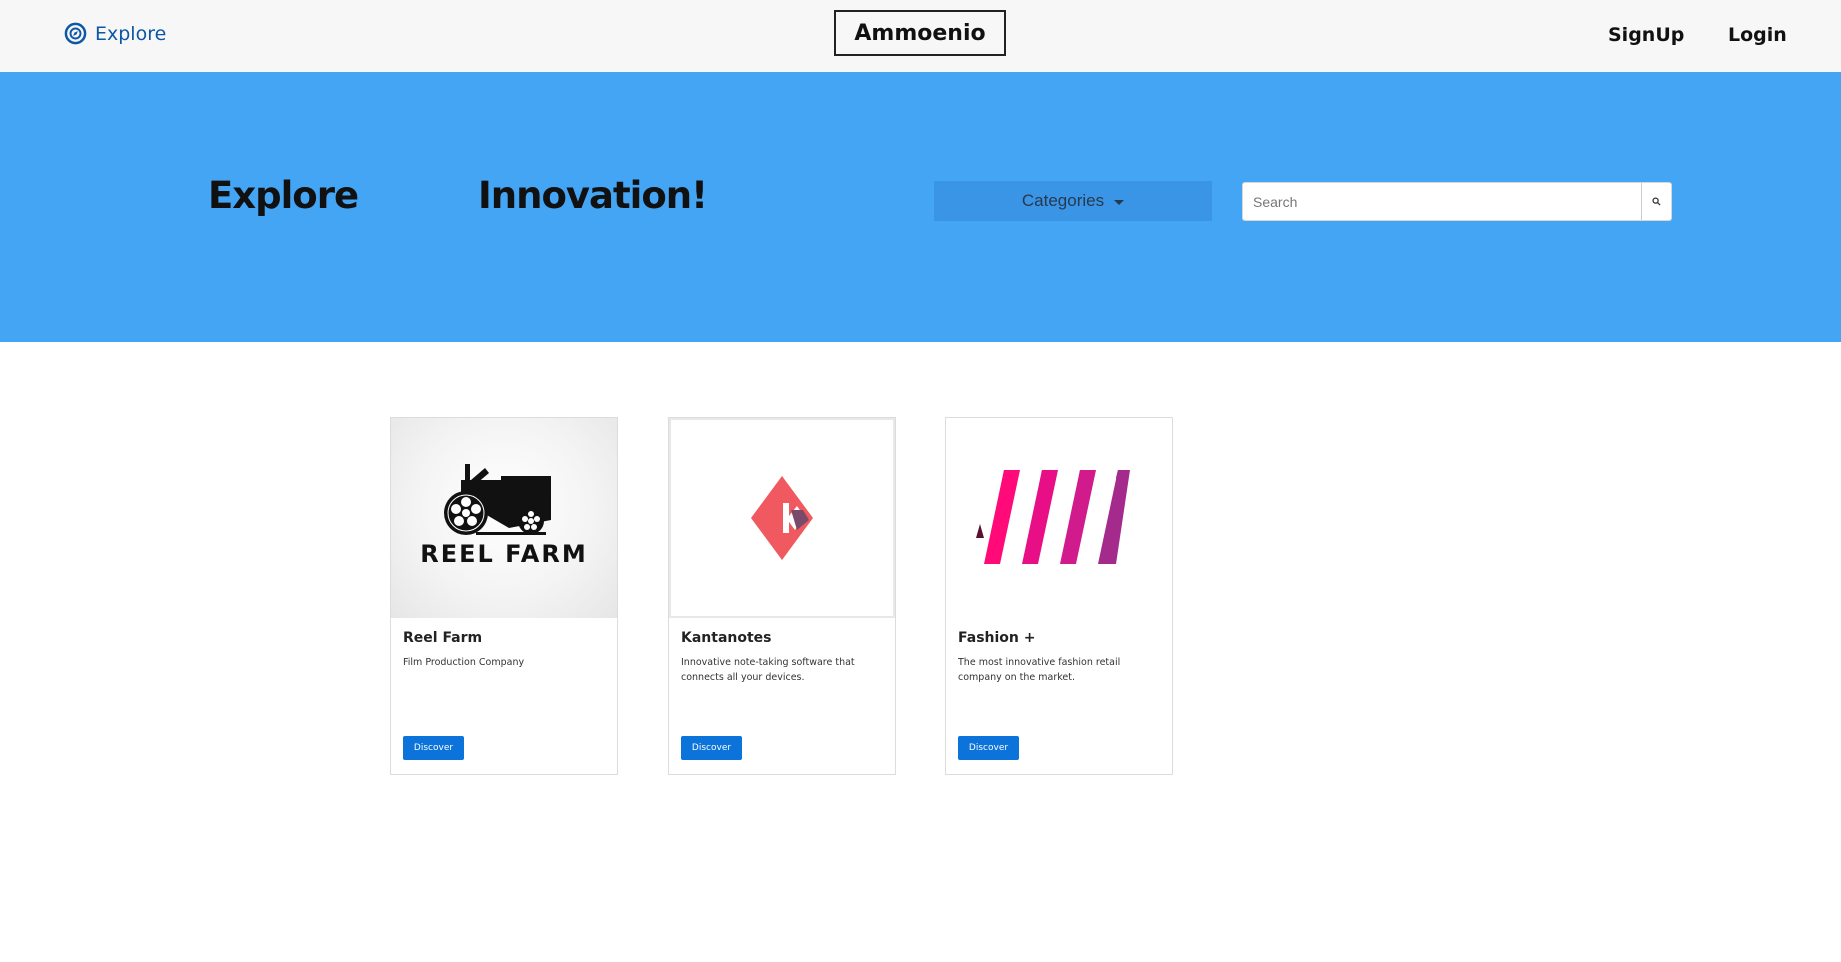  What do you see at coordinates (497, 499) in the screenshot?
I see `tractor-film-reel-icon` at bounding box center [497, 499].